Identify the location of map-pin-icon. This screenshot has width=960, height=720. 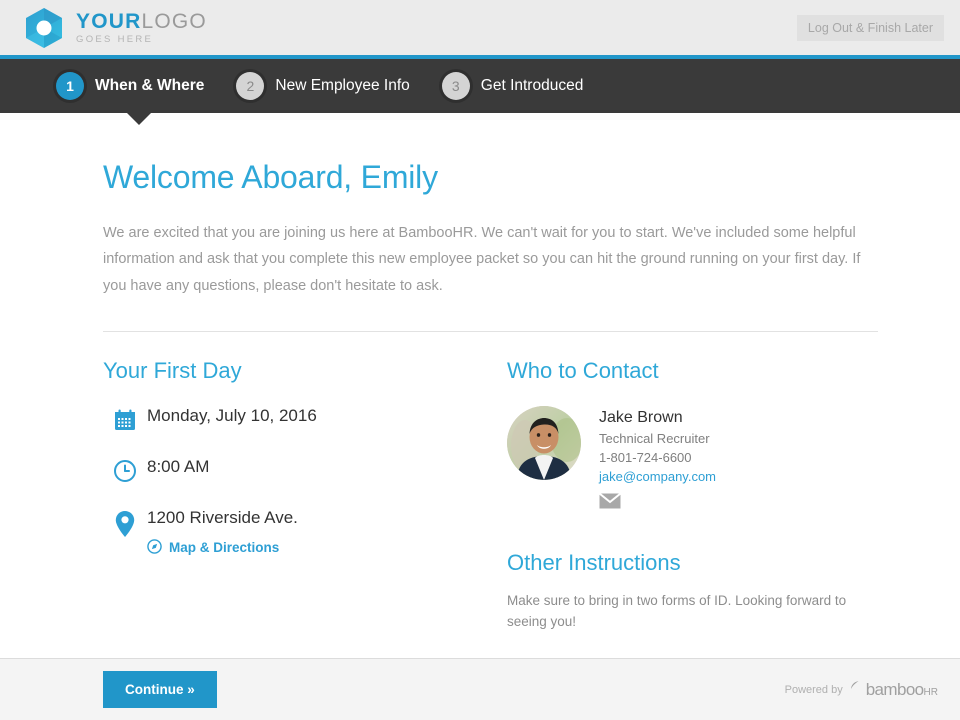
(125, 523).